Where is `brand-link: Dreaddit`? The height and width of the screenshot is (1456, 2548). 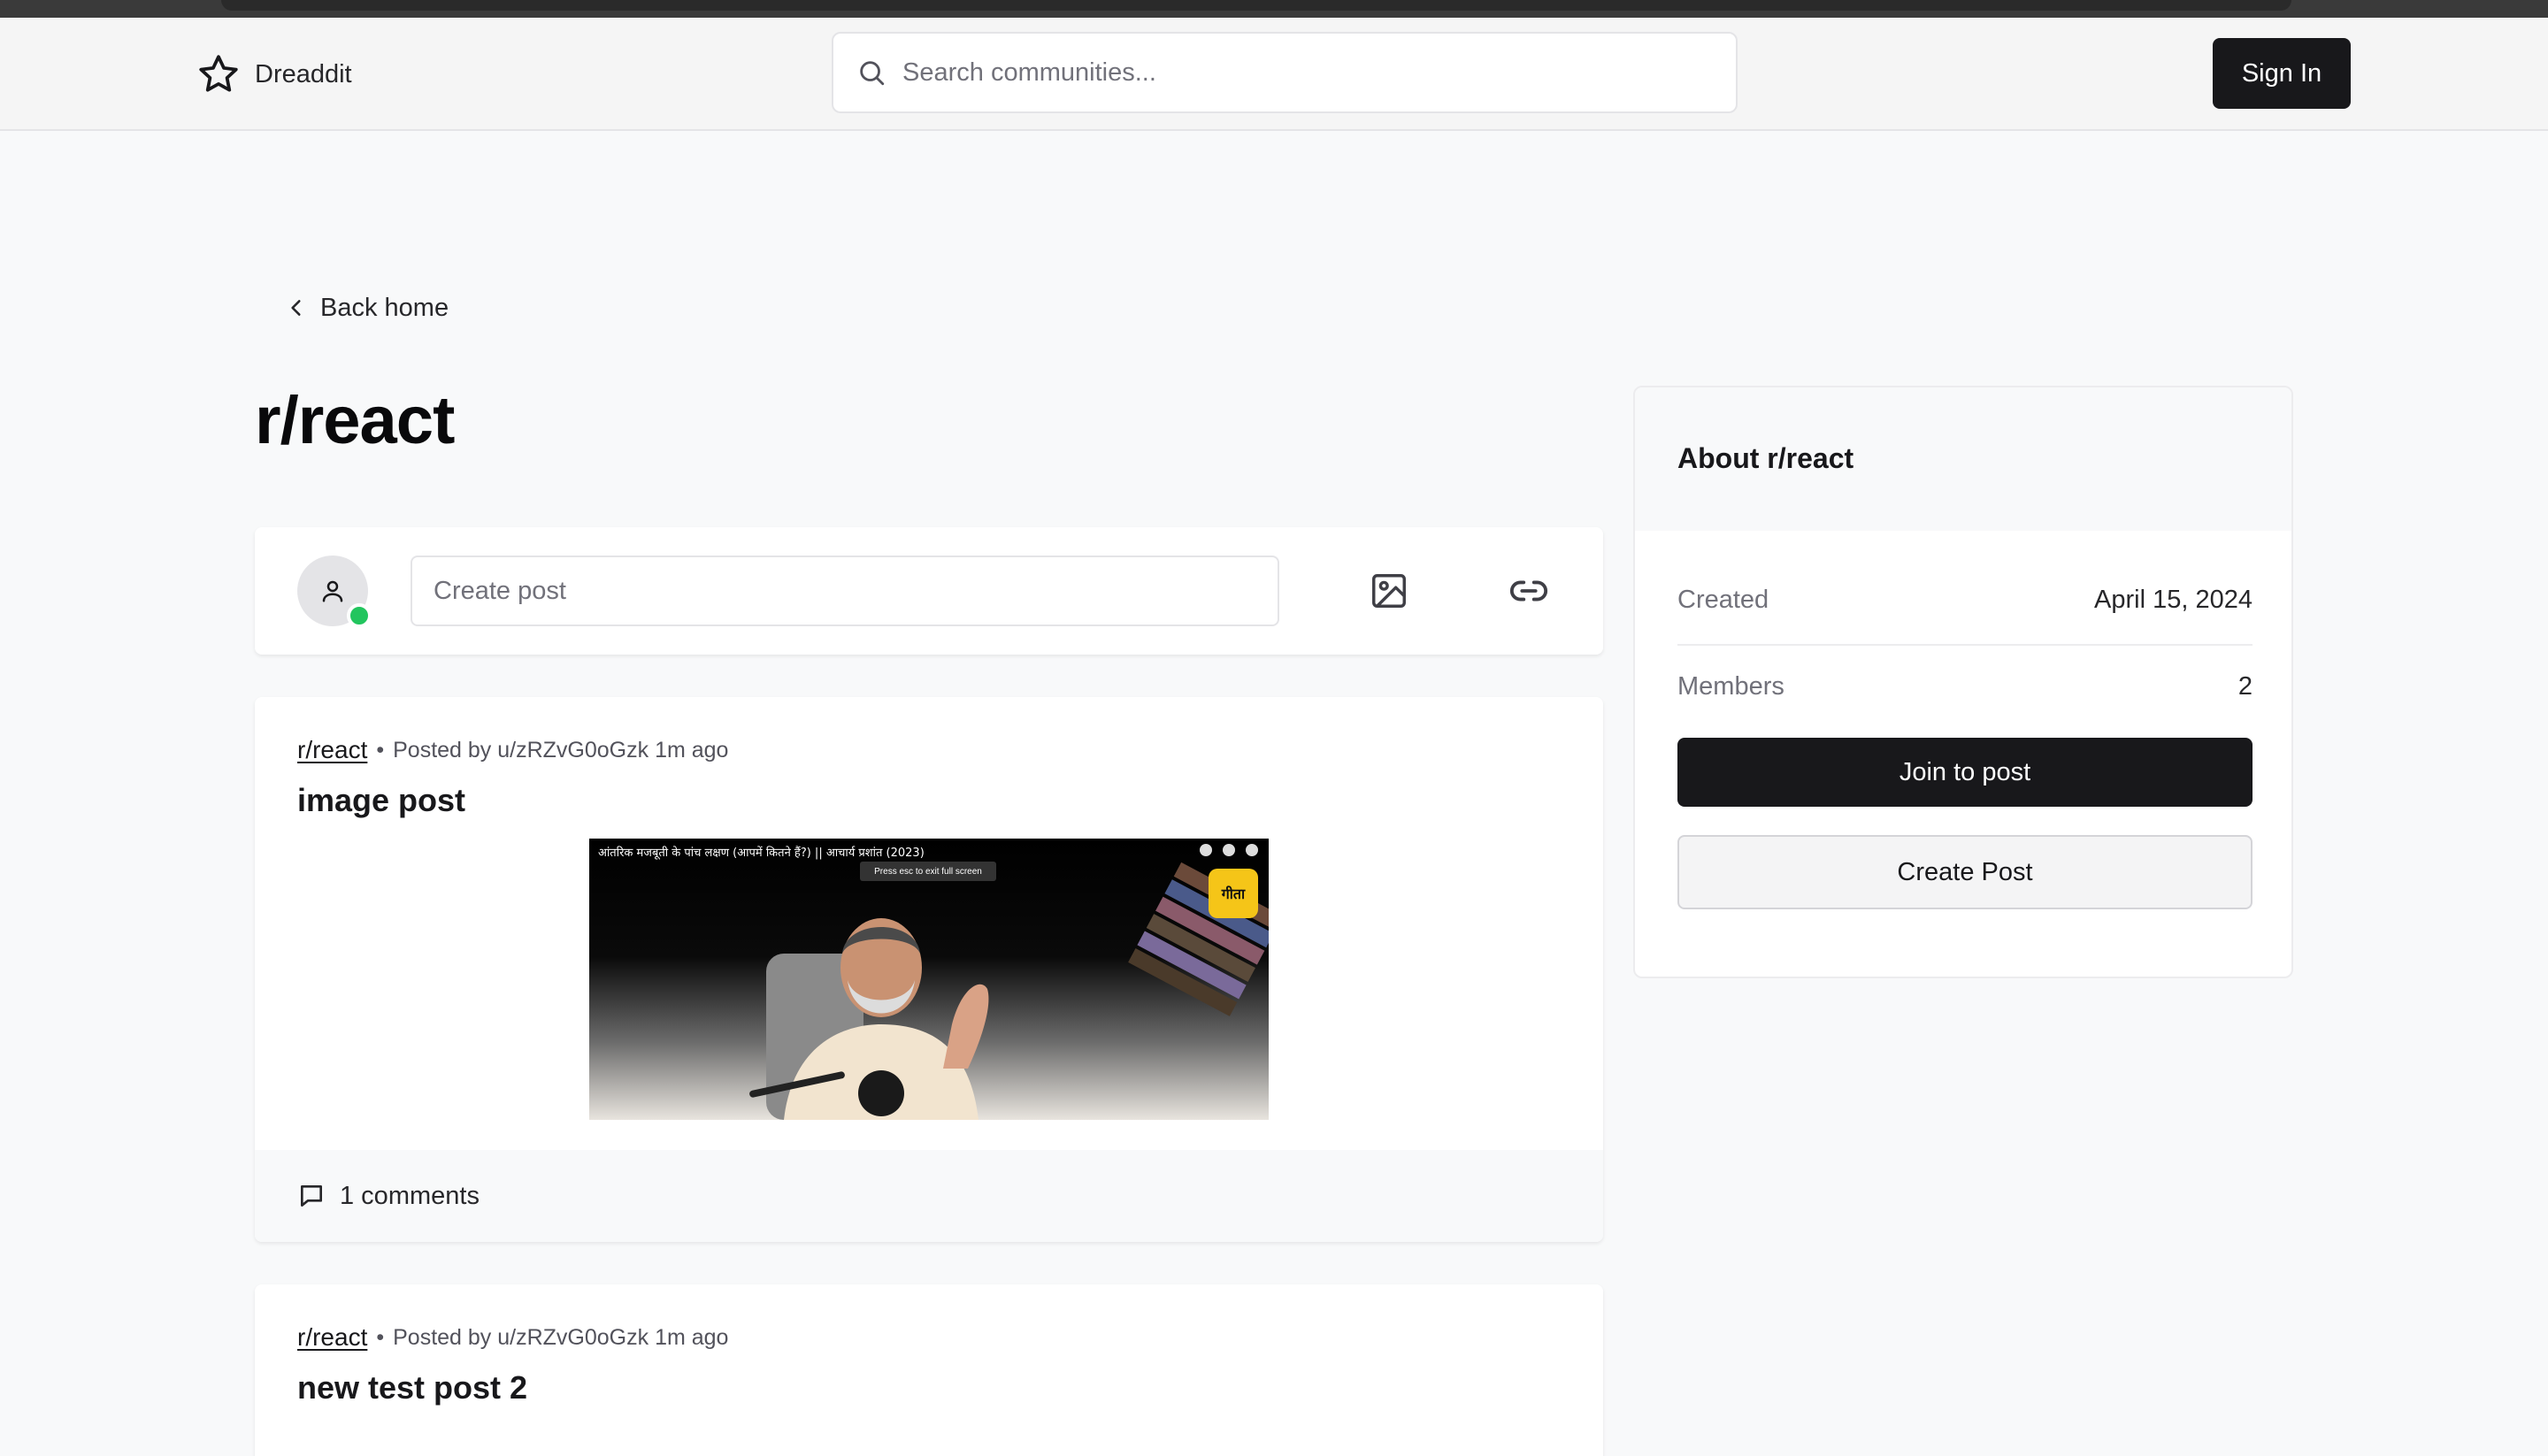
brand-link: Dreaddit is located at coordinates (274, 74).